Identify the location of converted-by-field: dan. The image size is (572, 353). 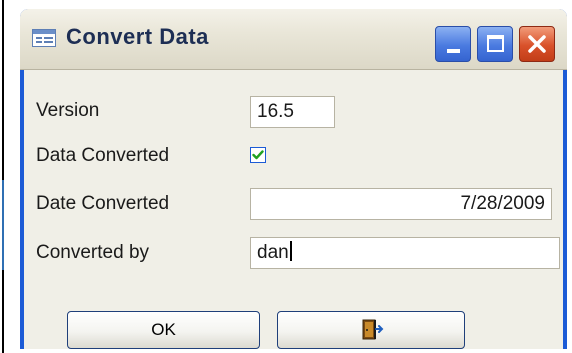
(405, 253).